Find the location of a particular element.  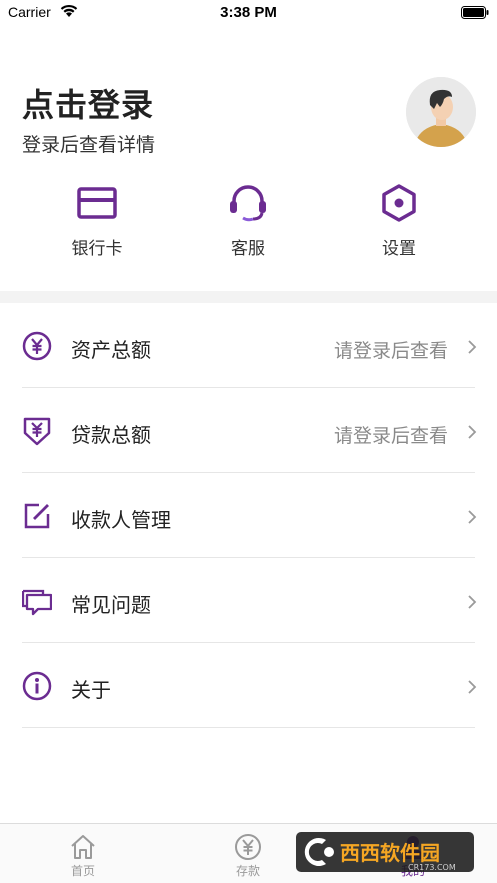

headset-icon is located at coordinates (248, 203).